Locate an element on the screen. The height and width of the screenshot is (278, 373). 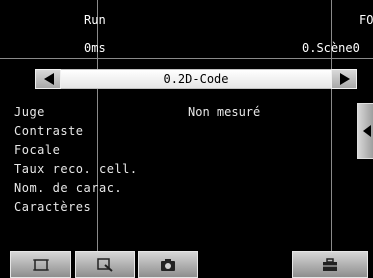
toolbox-icon is located at coordinates (330, 264).